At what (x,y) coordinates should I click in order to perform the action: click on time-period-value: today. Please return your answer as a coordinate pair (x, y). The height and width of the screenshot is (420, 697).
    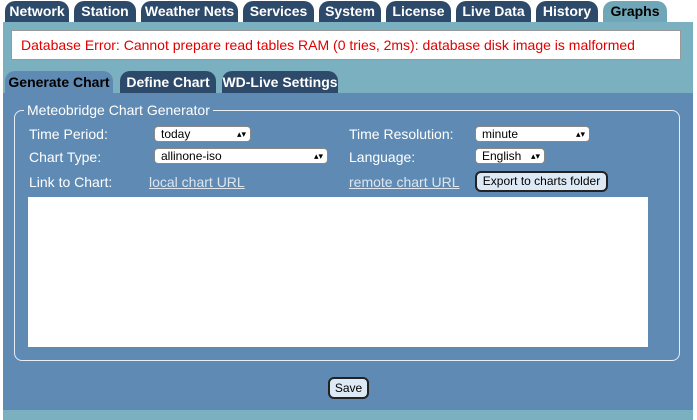
    Looking at the image, I should click on (176, 134).